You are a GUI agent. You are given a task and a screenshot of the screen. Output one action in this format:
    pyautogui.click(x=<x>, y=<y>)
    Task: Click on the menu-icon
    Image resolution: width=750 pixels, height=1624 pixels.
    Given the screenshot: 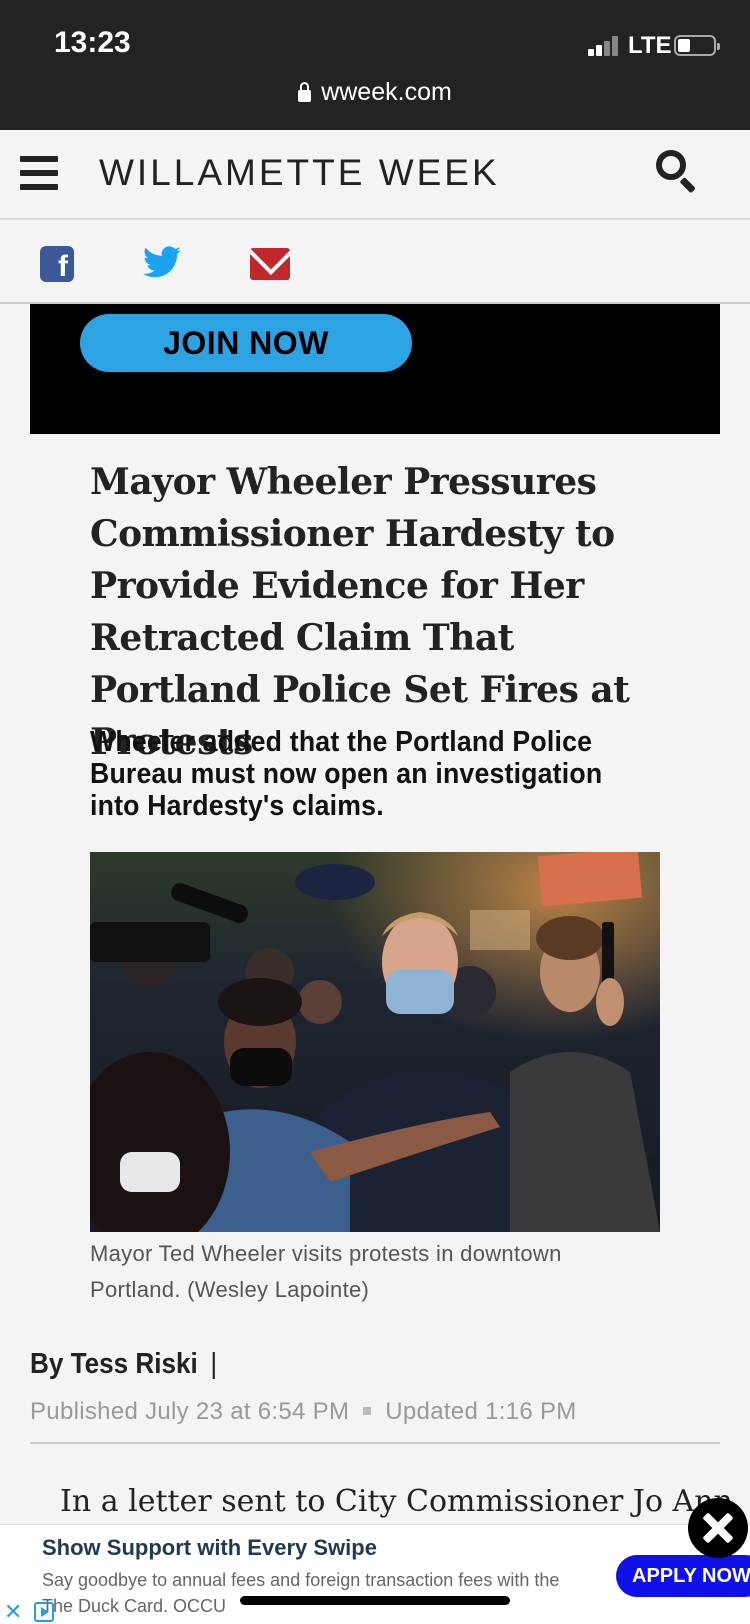 What is the action you would take?
    pyautogui.click(x=39, y=173)
    